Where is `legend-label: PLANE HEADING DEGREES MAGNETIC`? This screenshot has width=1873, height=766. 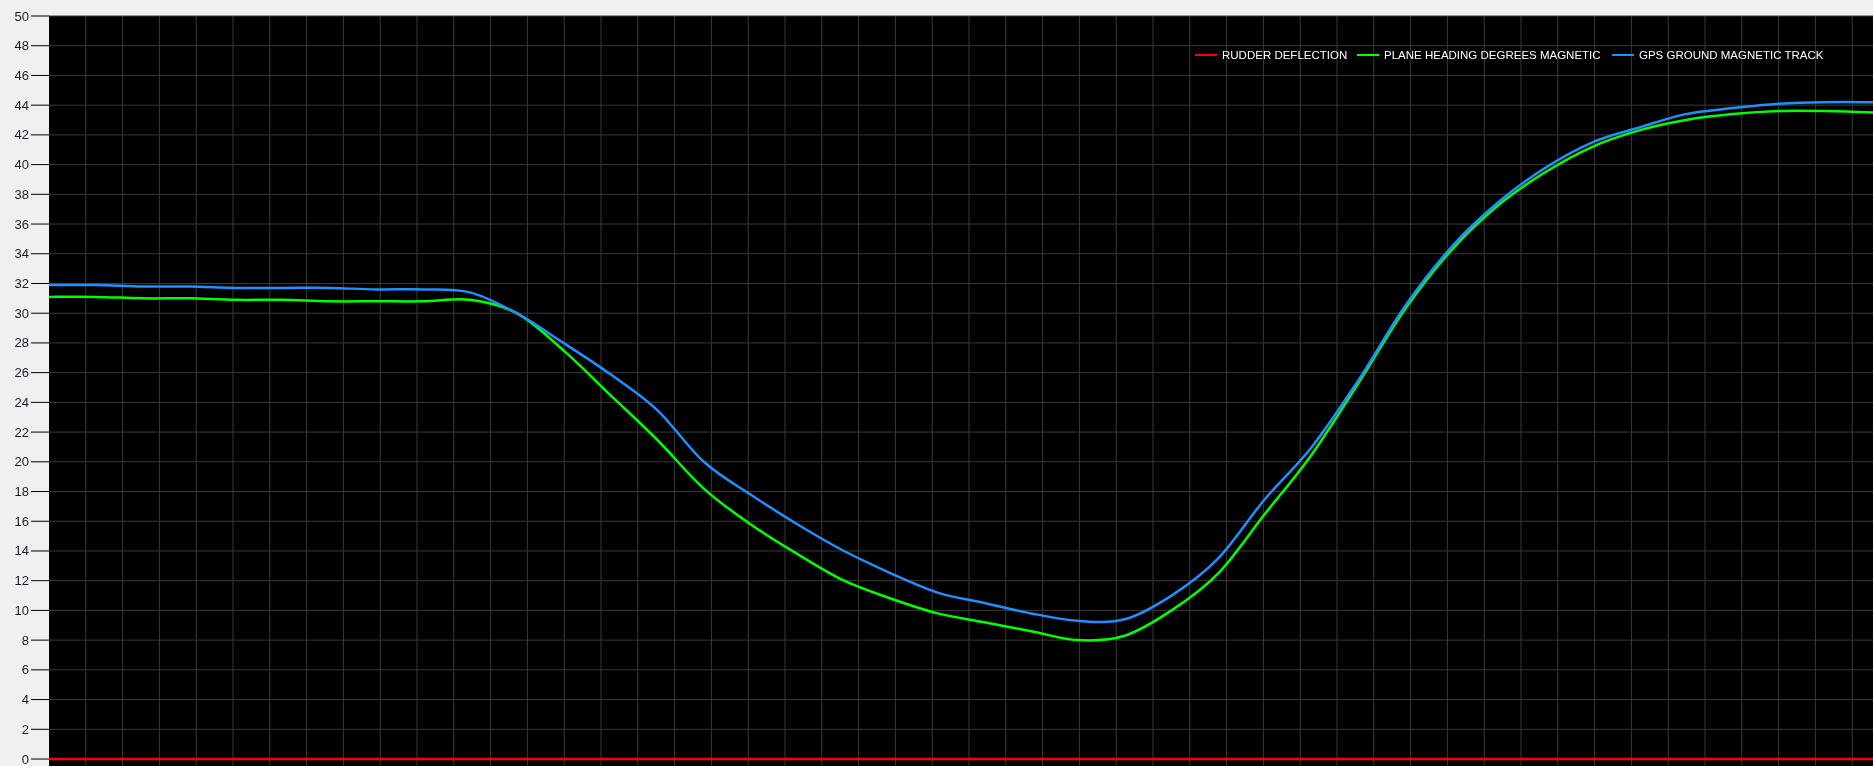
legend-label: PLANE HEADING DEGREES MAGNETIC is located at coordinates (1492, 55).